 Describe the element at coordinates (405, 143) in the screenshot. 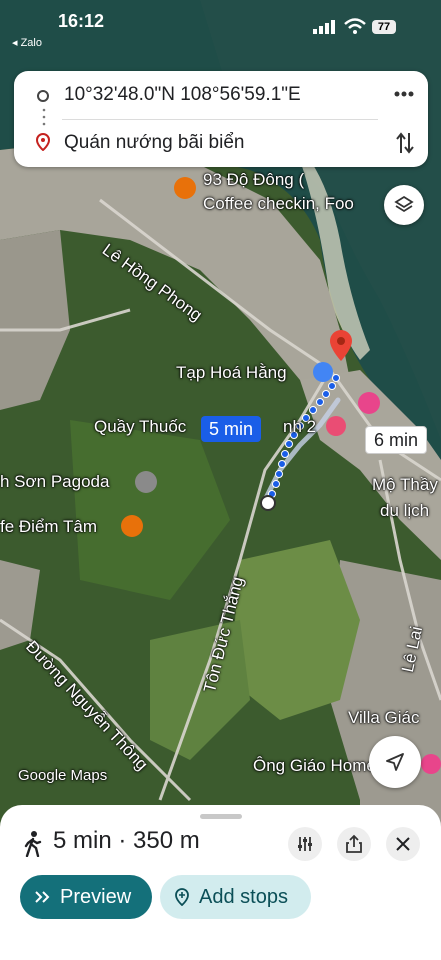

I see `swap-icon` at that location.